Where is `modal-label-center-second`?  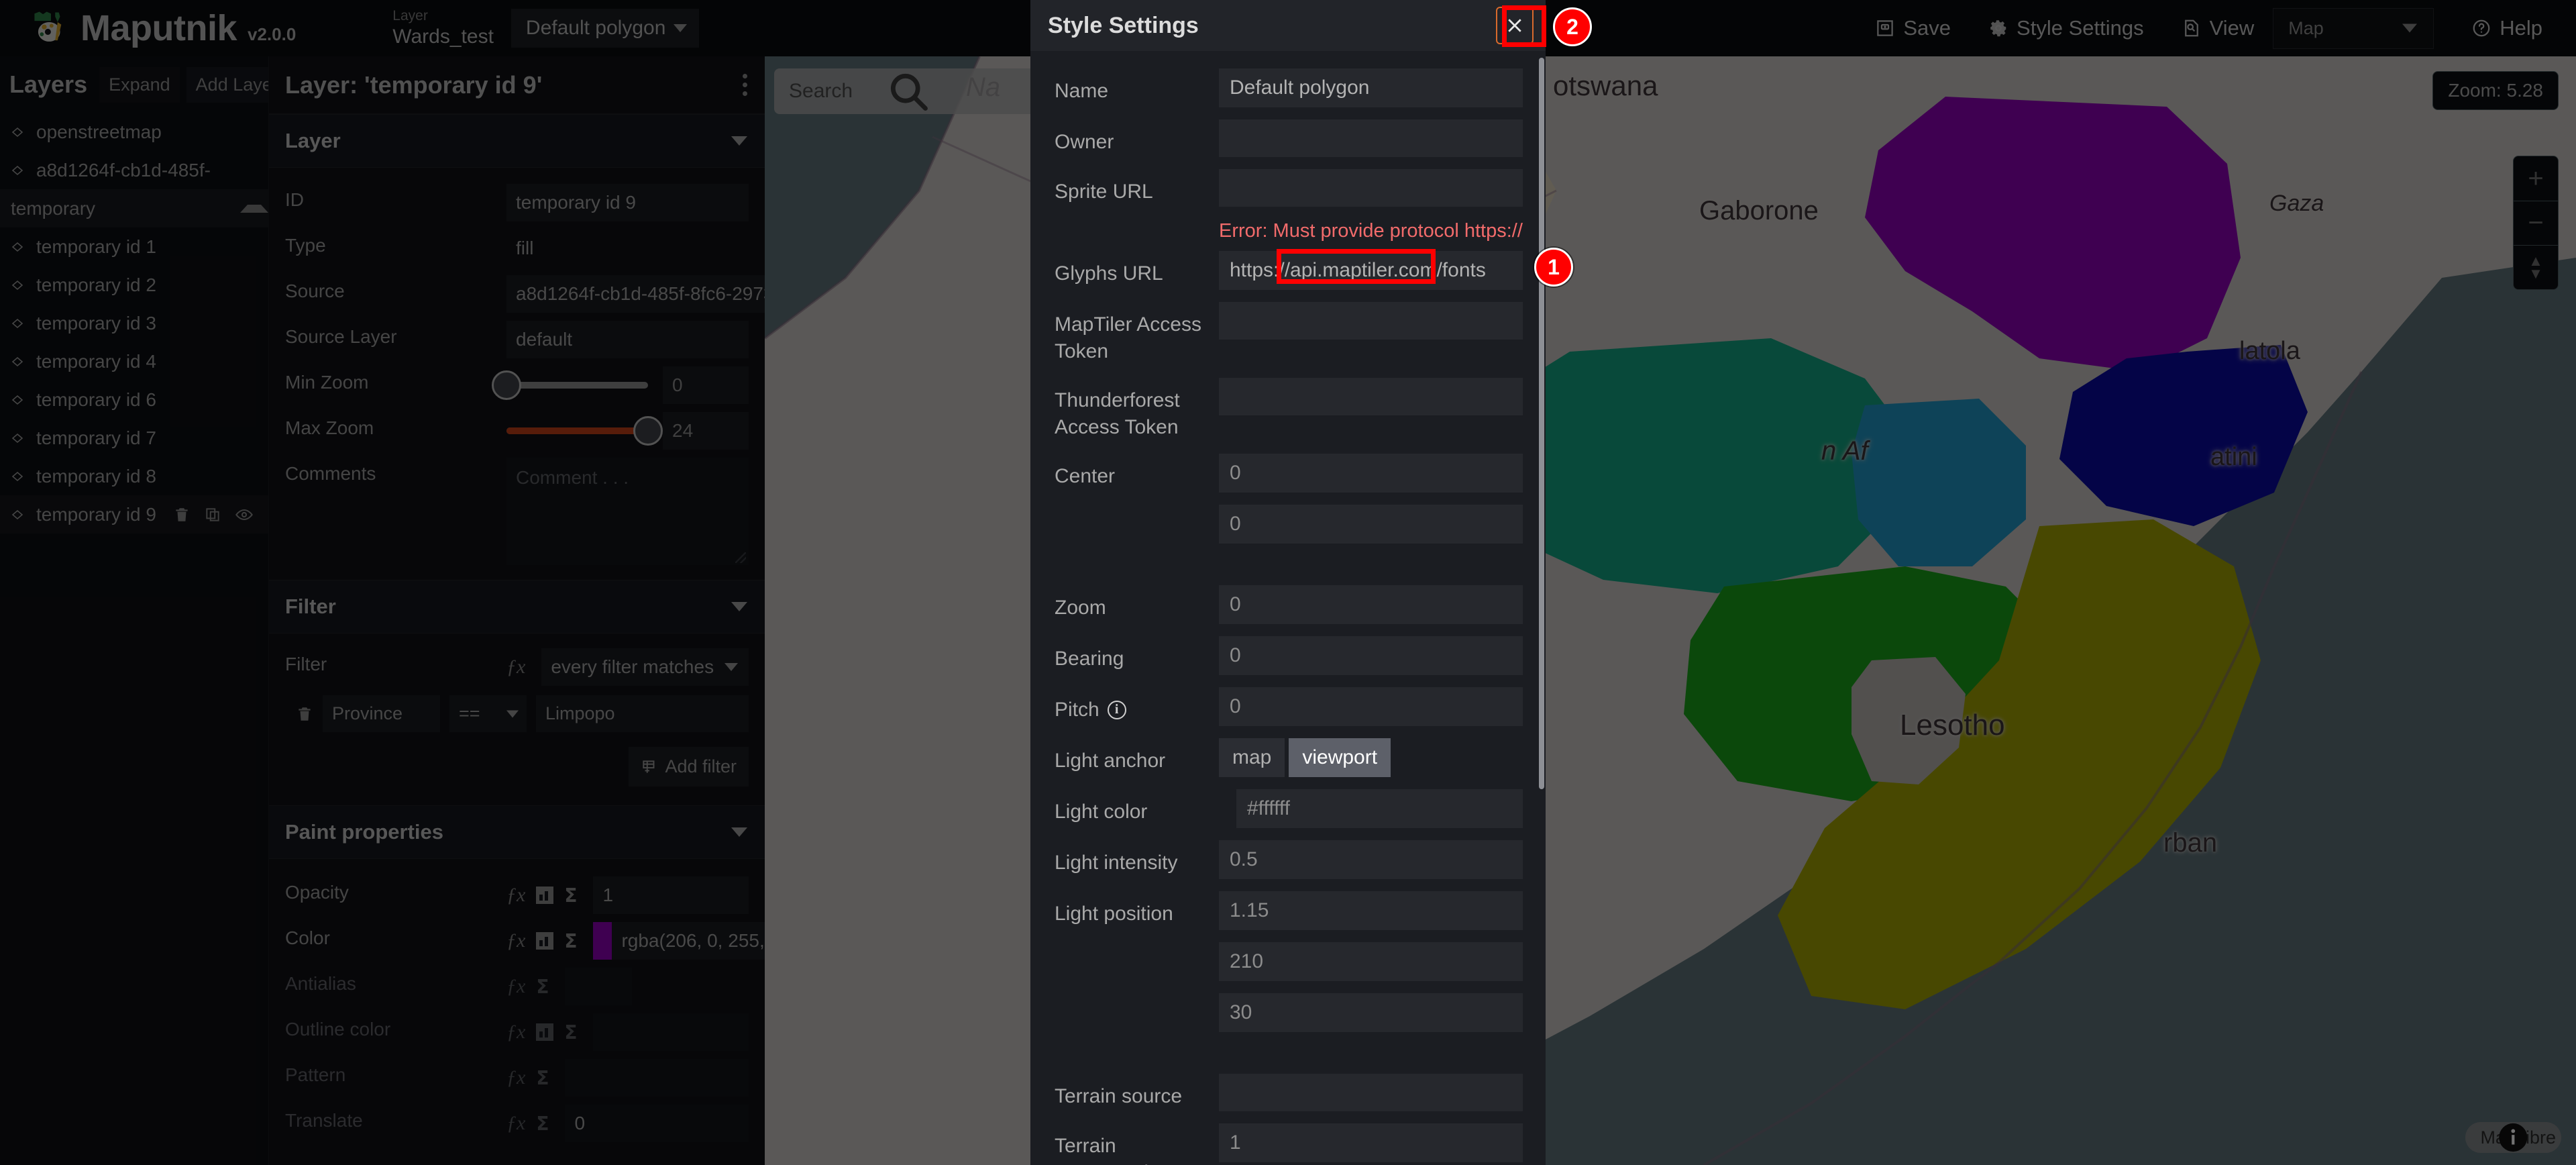
modal-label-center-second is located at coordinates (1137, 509).